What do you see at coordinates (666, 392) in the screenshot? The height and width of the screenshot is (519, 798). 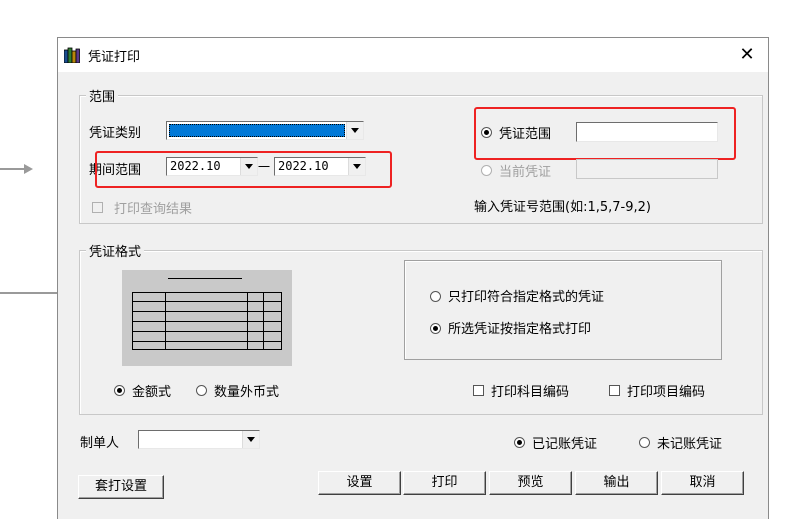 I see `print-item-code-label: 打印项目编码` at bounding box center [666, 392].